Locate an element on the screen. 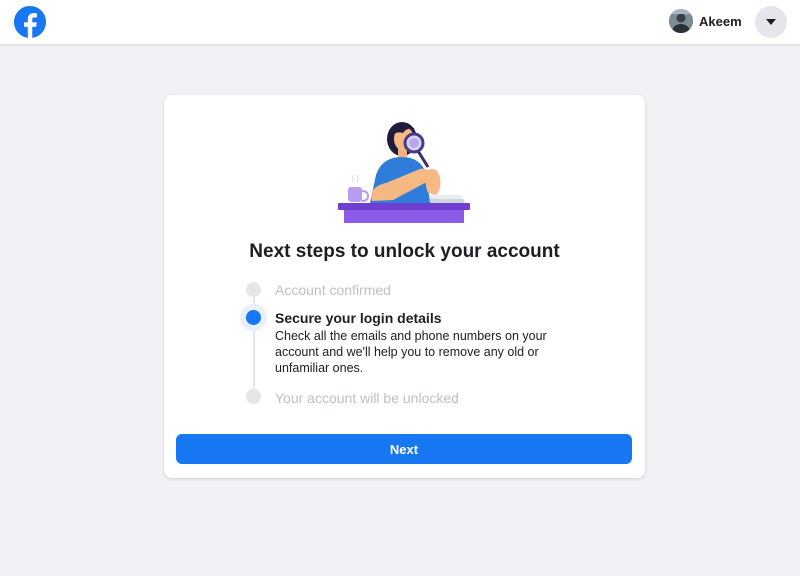  step-1-indicator is located at coordinates (253, 289).